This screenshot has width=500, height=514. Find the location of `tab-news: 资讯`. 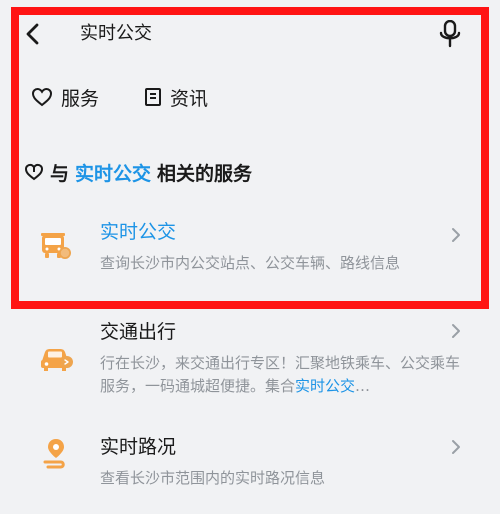

tab-news: 资讯 is located at coordinates (176, 97).